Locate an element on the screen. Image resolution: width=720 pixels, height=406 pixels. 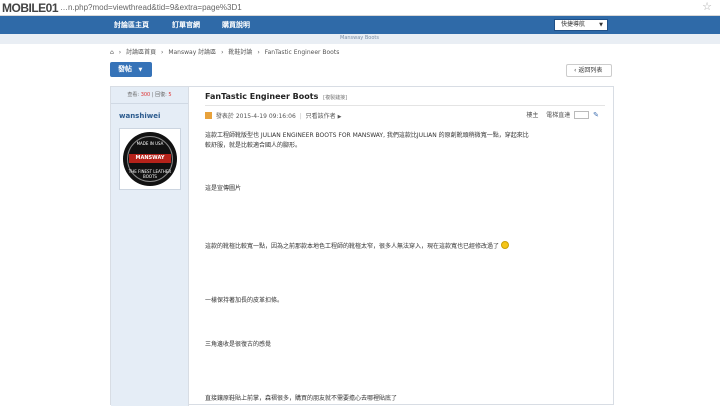
smile-emoticon-icon is located at coordinates (505, 245).